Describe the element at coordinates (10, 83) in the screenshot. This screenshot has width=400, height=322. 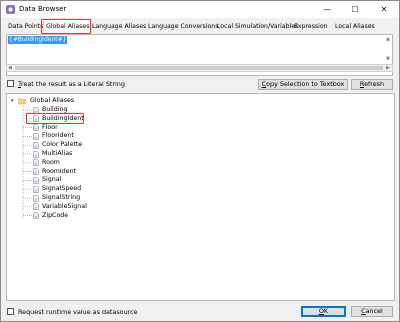
I see `literal-string-checkbox` at that location.